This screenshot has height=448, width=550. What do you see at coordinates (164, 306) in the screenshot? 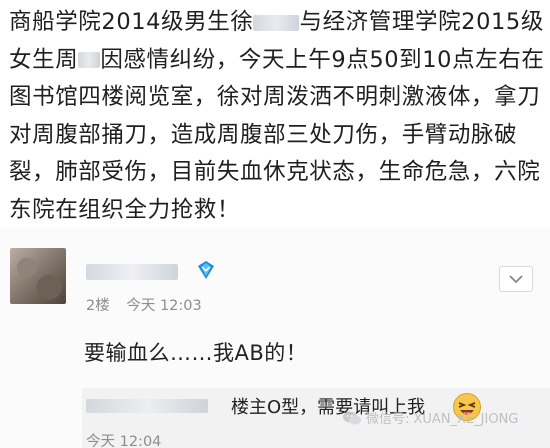
I see `comment-time: 今天 12:03` at bounding box center [164, 306].